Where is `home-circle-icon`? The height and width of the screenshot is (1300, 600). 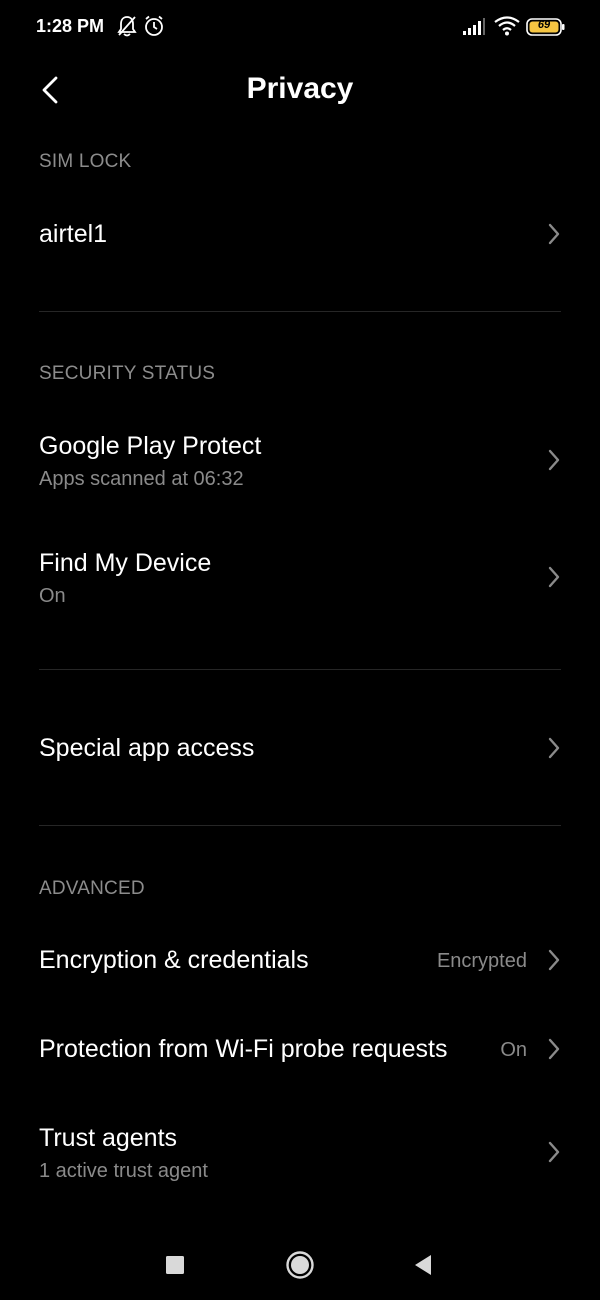 home-circle-icon is located at coordinates (300, 1265).